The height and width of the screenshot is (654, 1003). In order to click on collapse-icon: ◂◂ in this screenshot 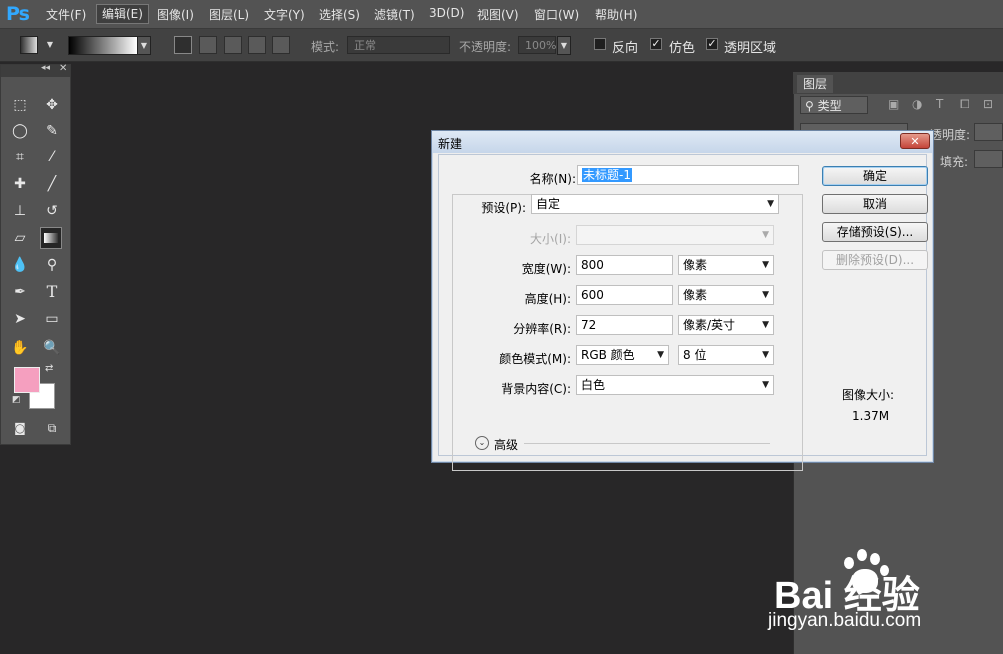, I will do `click(45, 68)`.